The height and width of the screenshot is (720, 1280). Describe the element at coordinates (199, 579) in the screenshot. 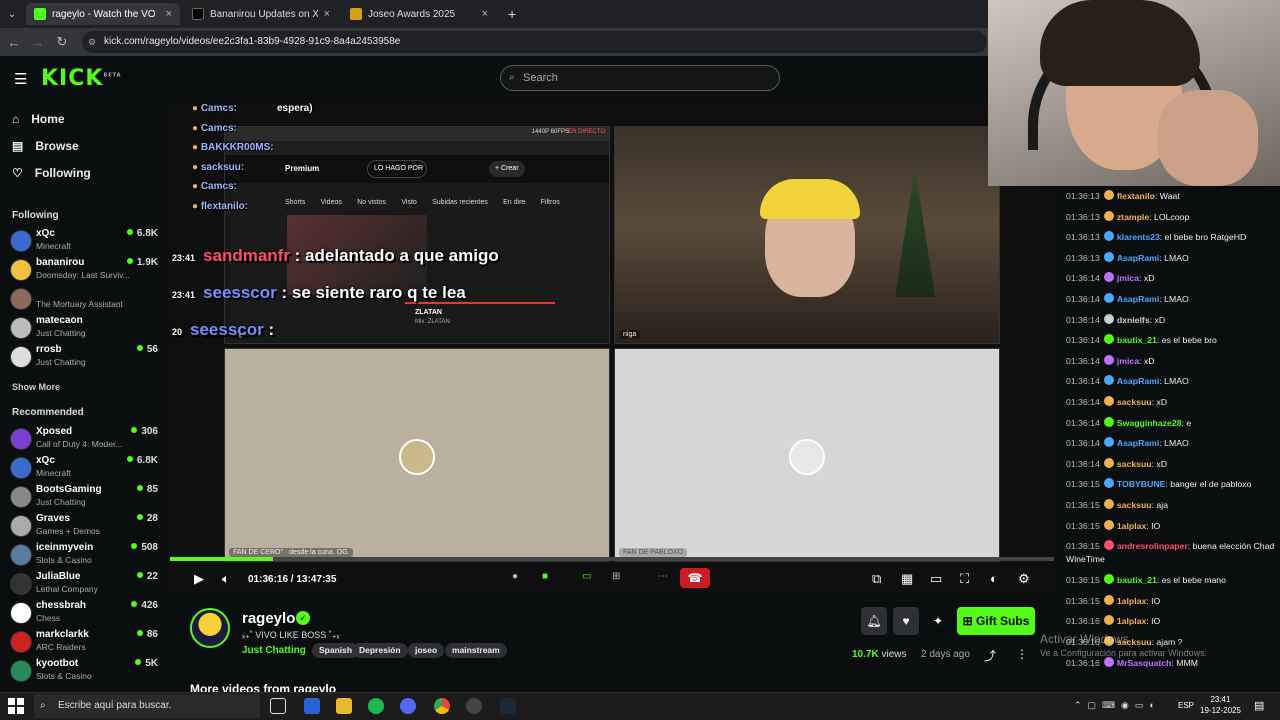

I see `play-icon: ▶` at that location.